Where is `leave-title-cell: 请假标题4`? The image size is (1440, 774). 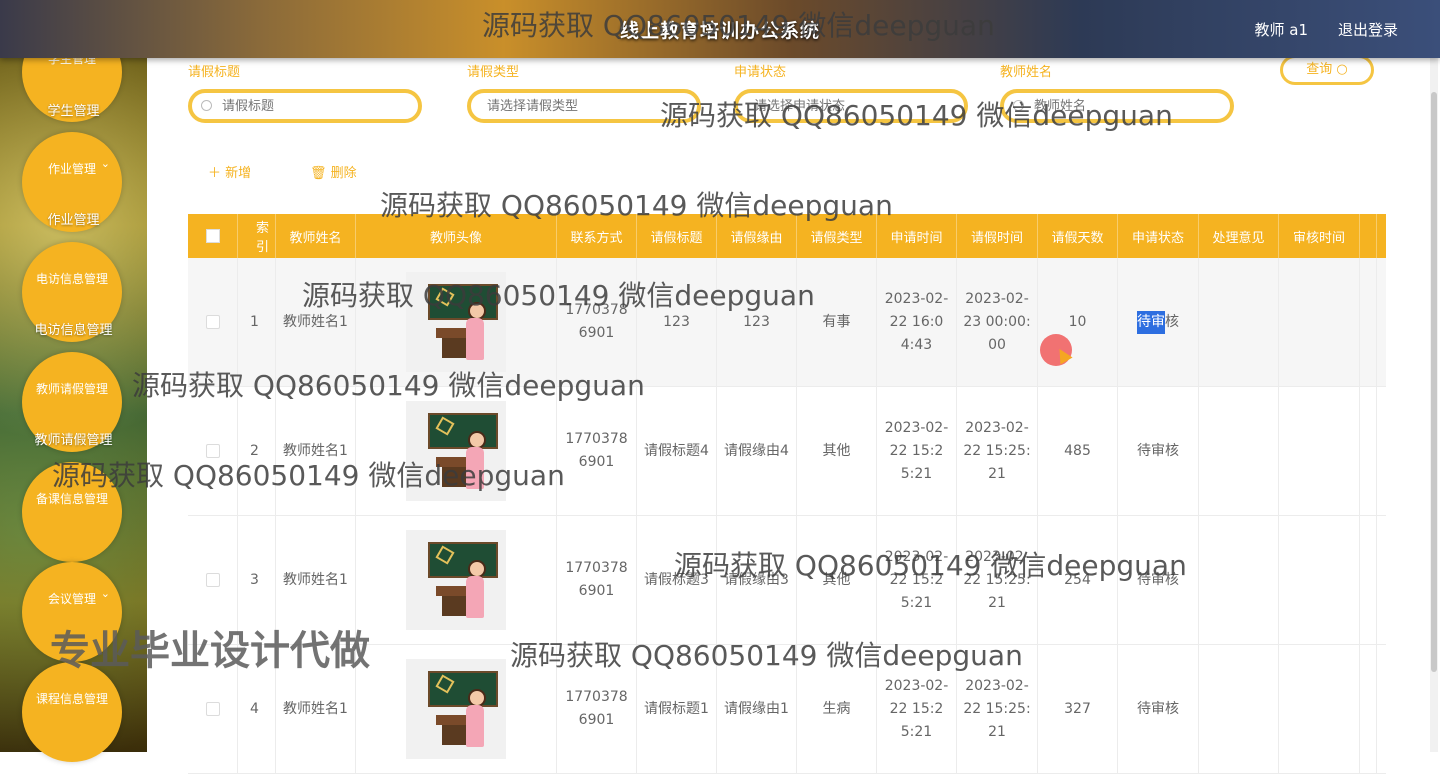 leave-title-cell: 请假标题4 is located at coordinates (677, 451).